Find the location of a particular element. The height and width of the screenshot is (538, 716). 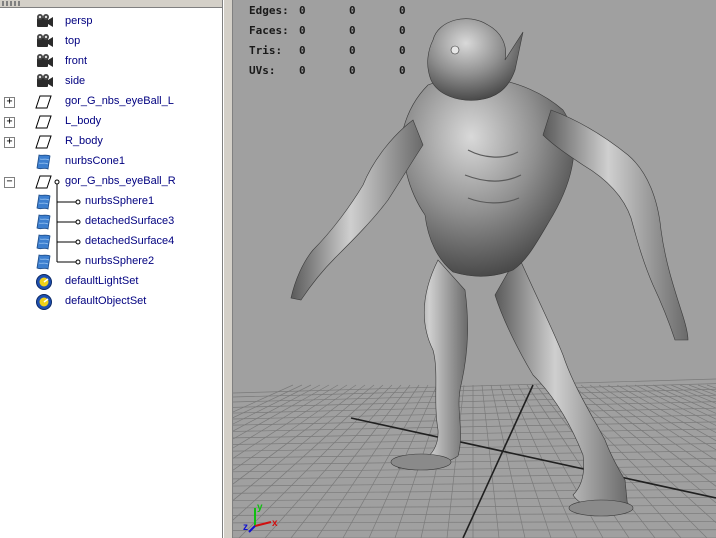

right-arm is located at coordinates (615, 225).